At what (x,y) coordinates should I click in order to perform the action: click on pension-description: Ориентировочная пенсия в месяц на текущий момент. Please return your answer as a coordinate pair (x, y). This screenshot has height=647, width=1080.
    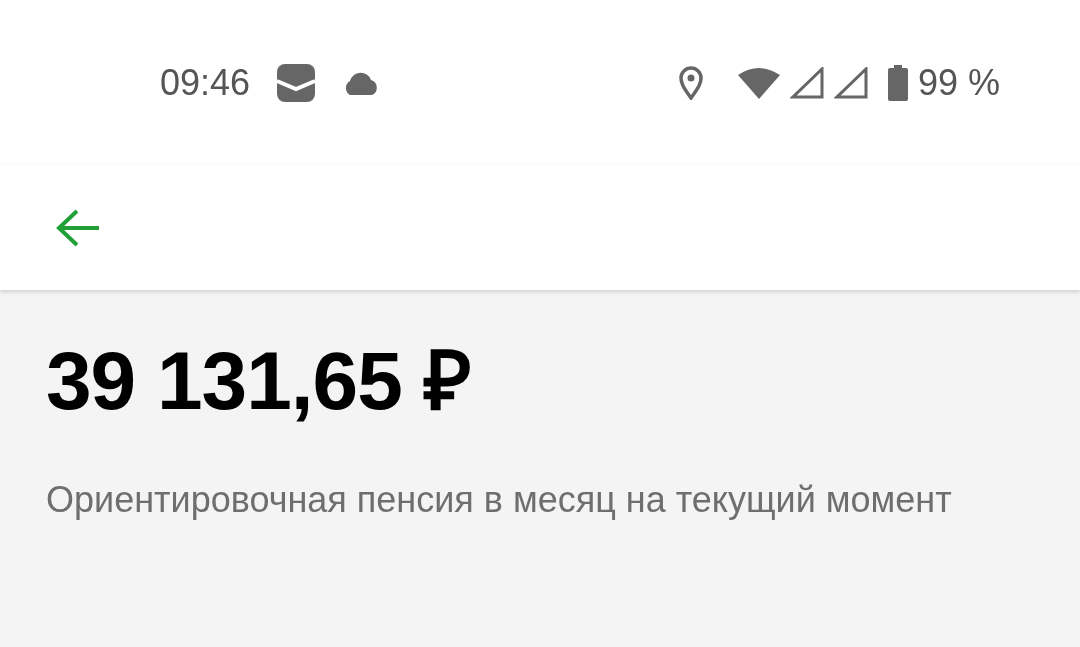
    Looking at the image, I should click on (499, 500).